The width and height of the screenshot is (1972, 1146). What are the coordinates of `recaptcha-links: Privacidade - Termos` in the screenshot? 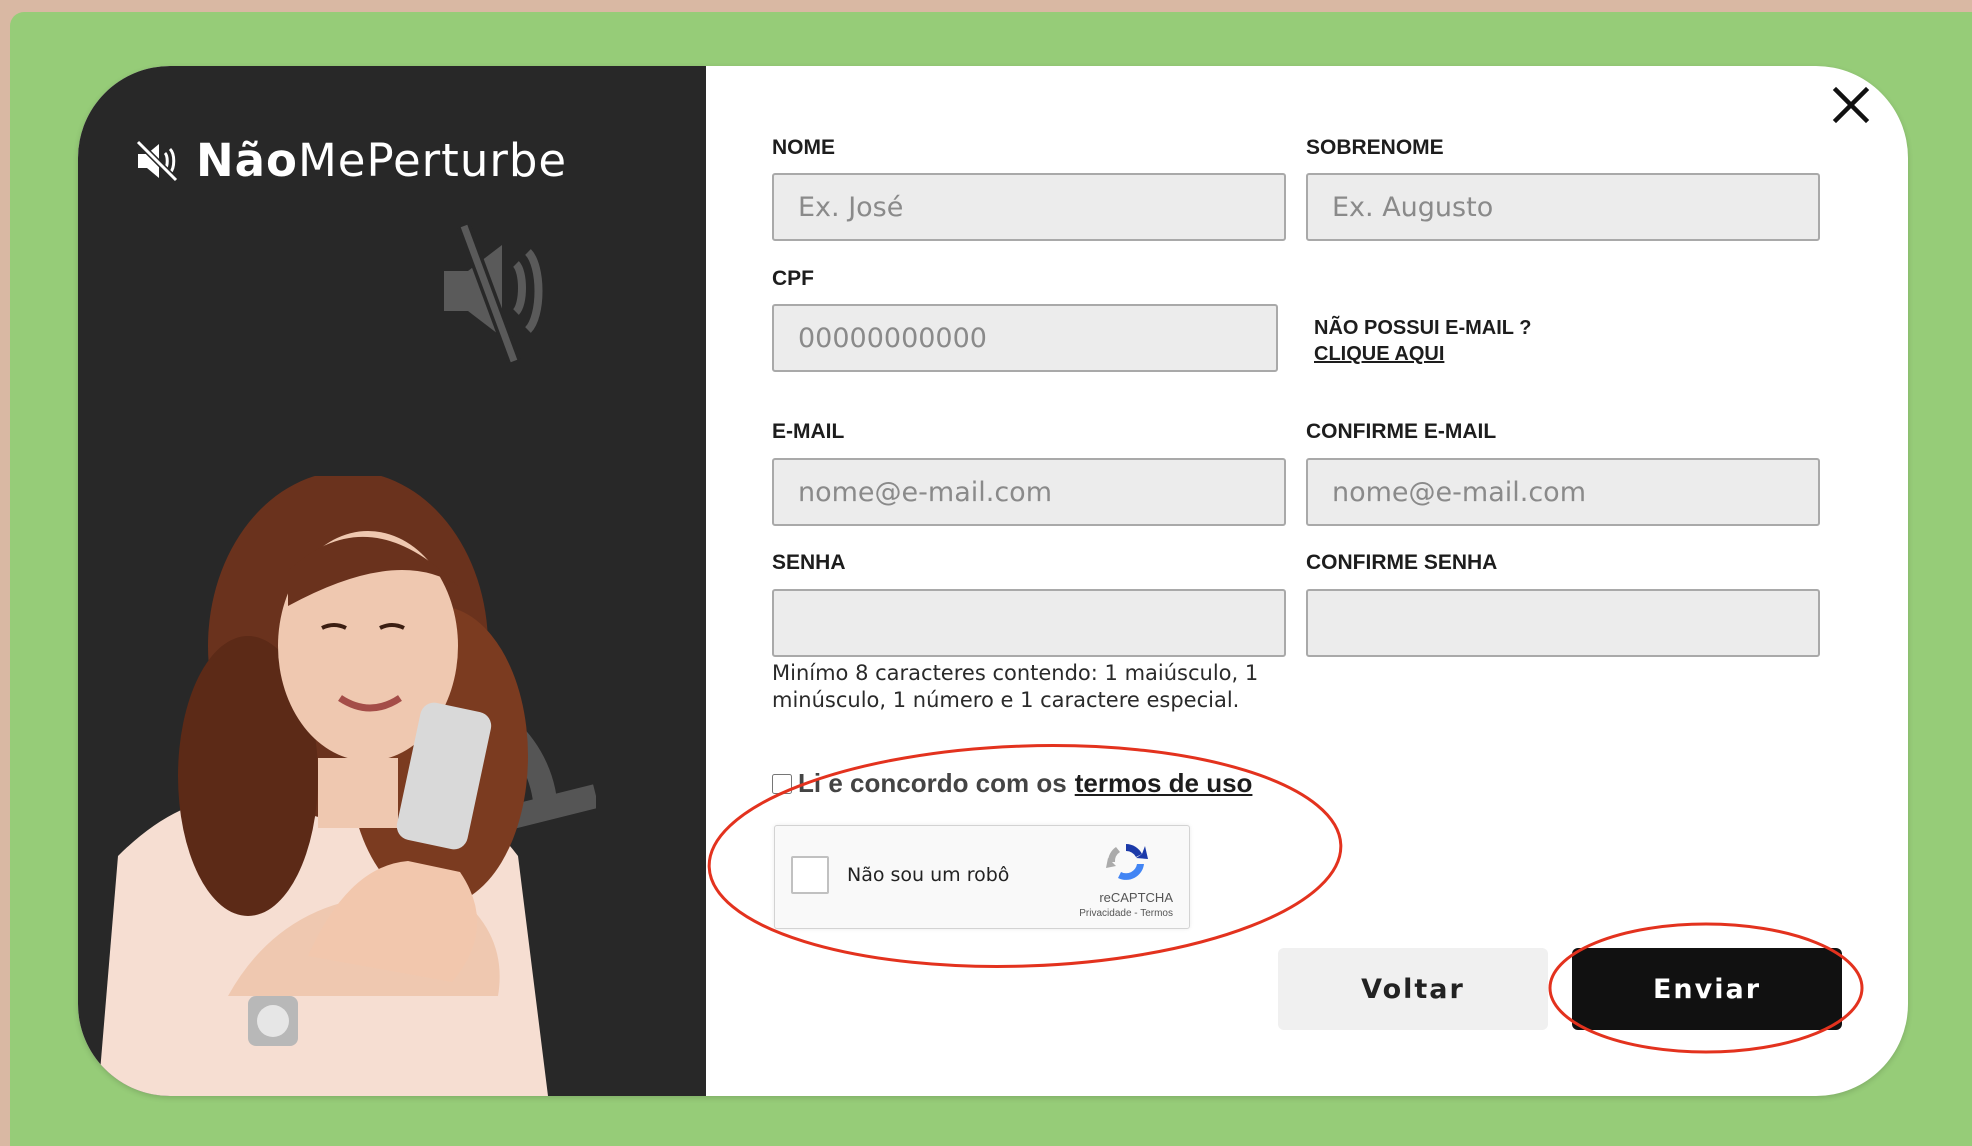 It's located at (1126, 913).